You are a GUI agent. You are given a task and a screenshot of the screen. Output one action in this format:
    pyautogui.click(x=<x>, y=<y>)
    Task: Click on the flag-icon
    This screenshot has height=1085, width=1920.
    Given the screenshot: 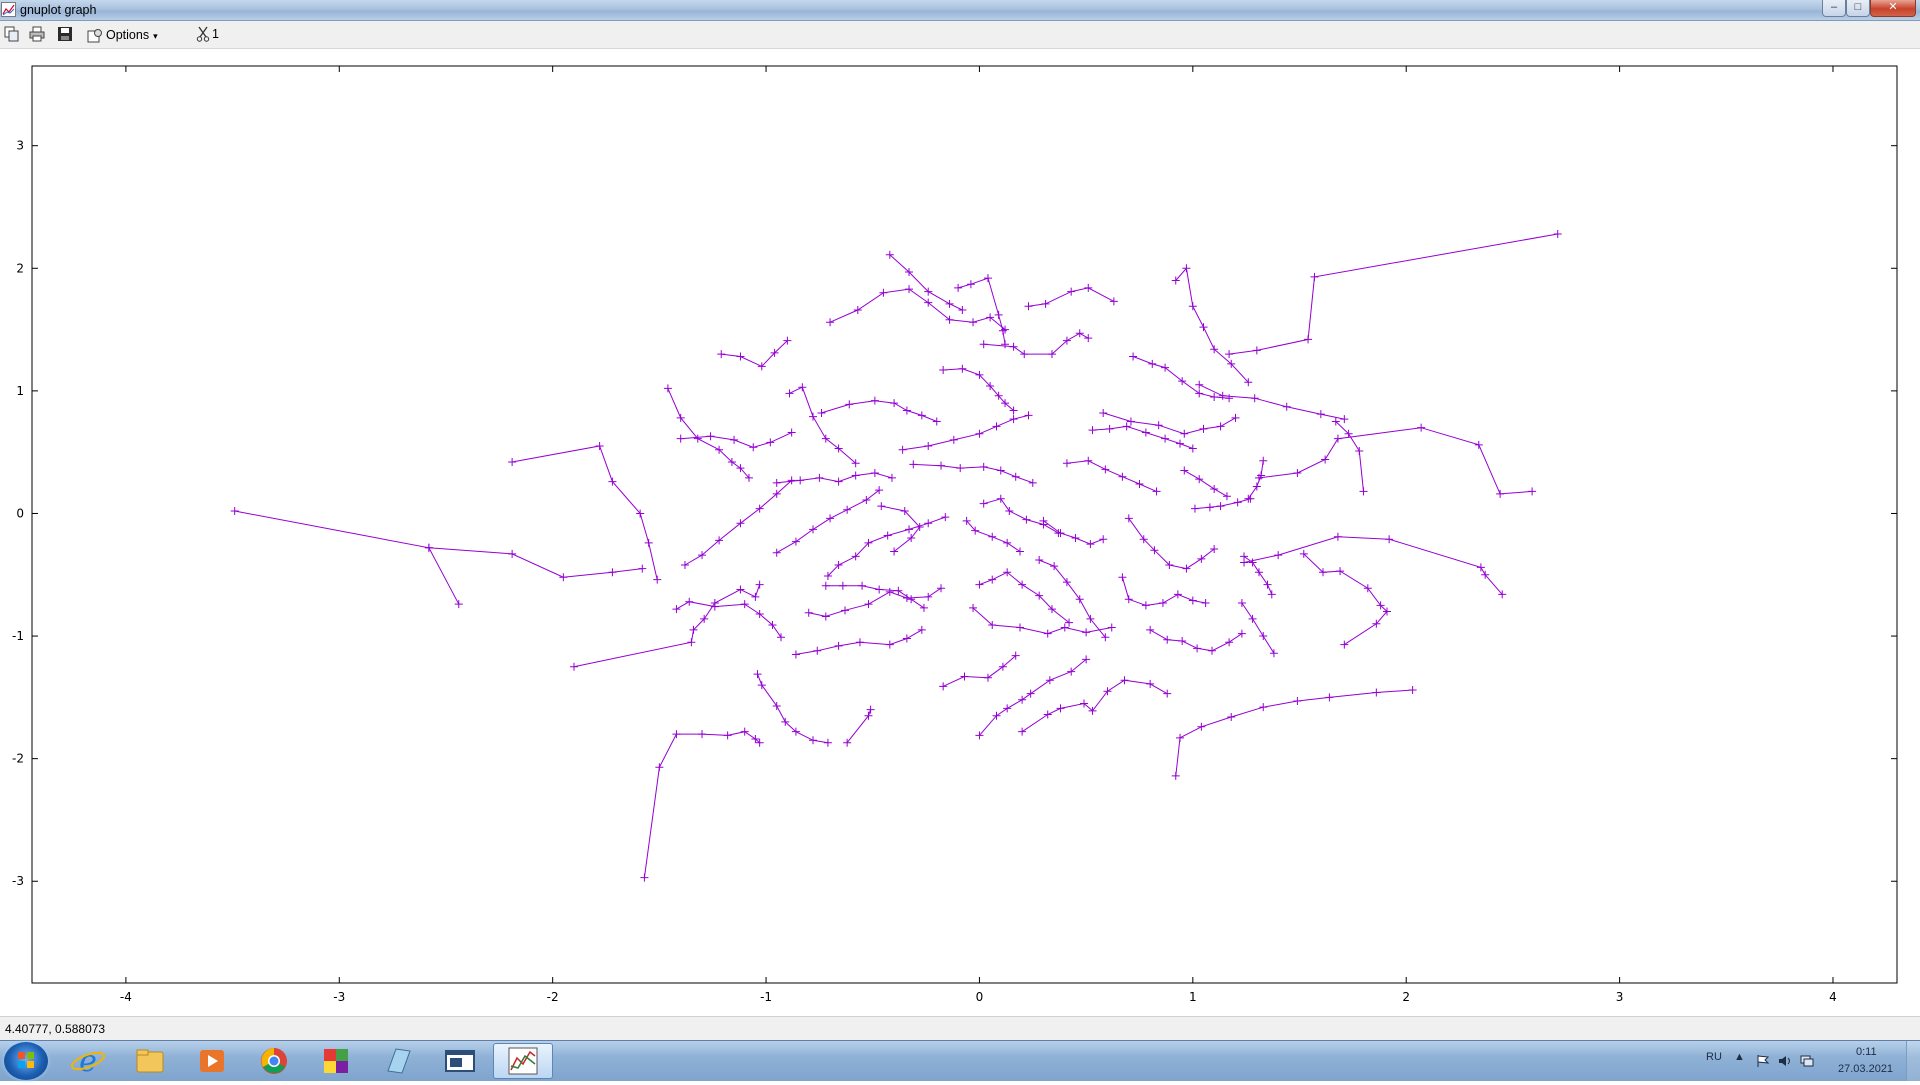 What is the action you would take?
    pyautogui.click(x=1763, y=1061)
    